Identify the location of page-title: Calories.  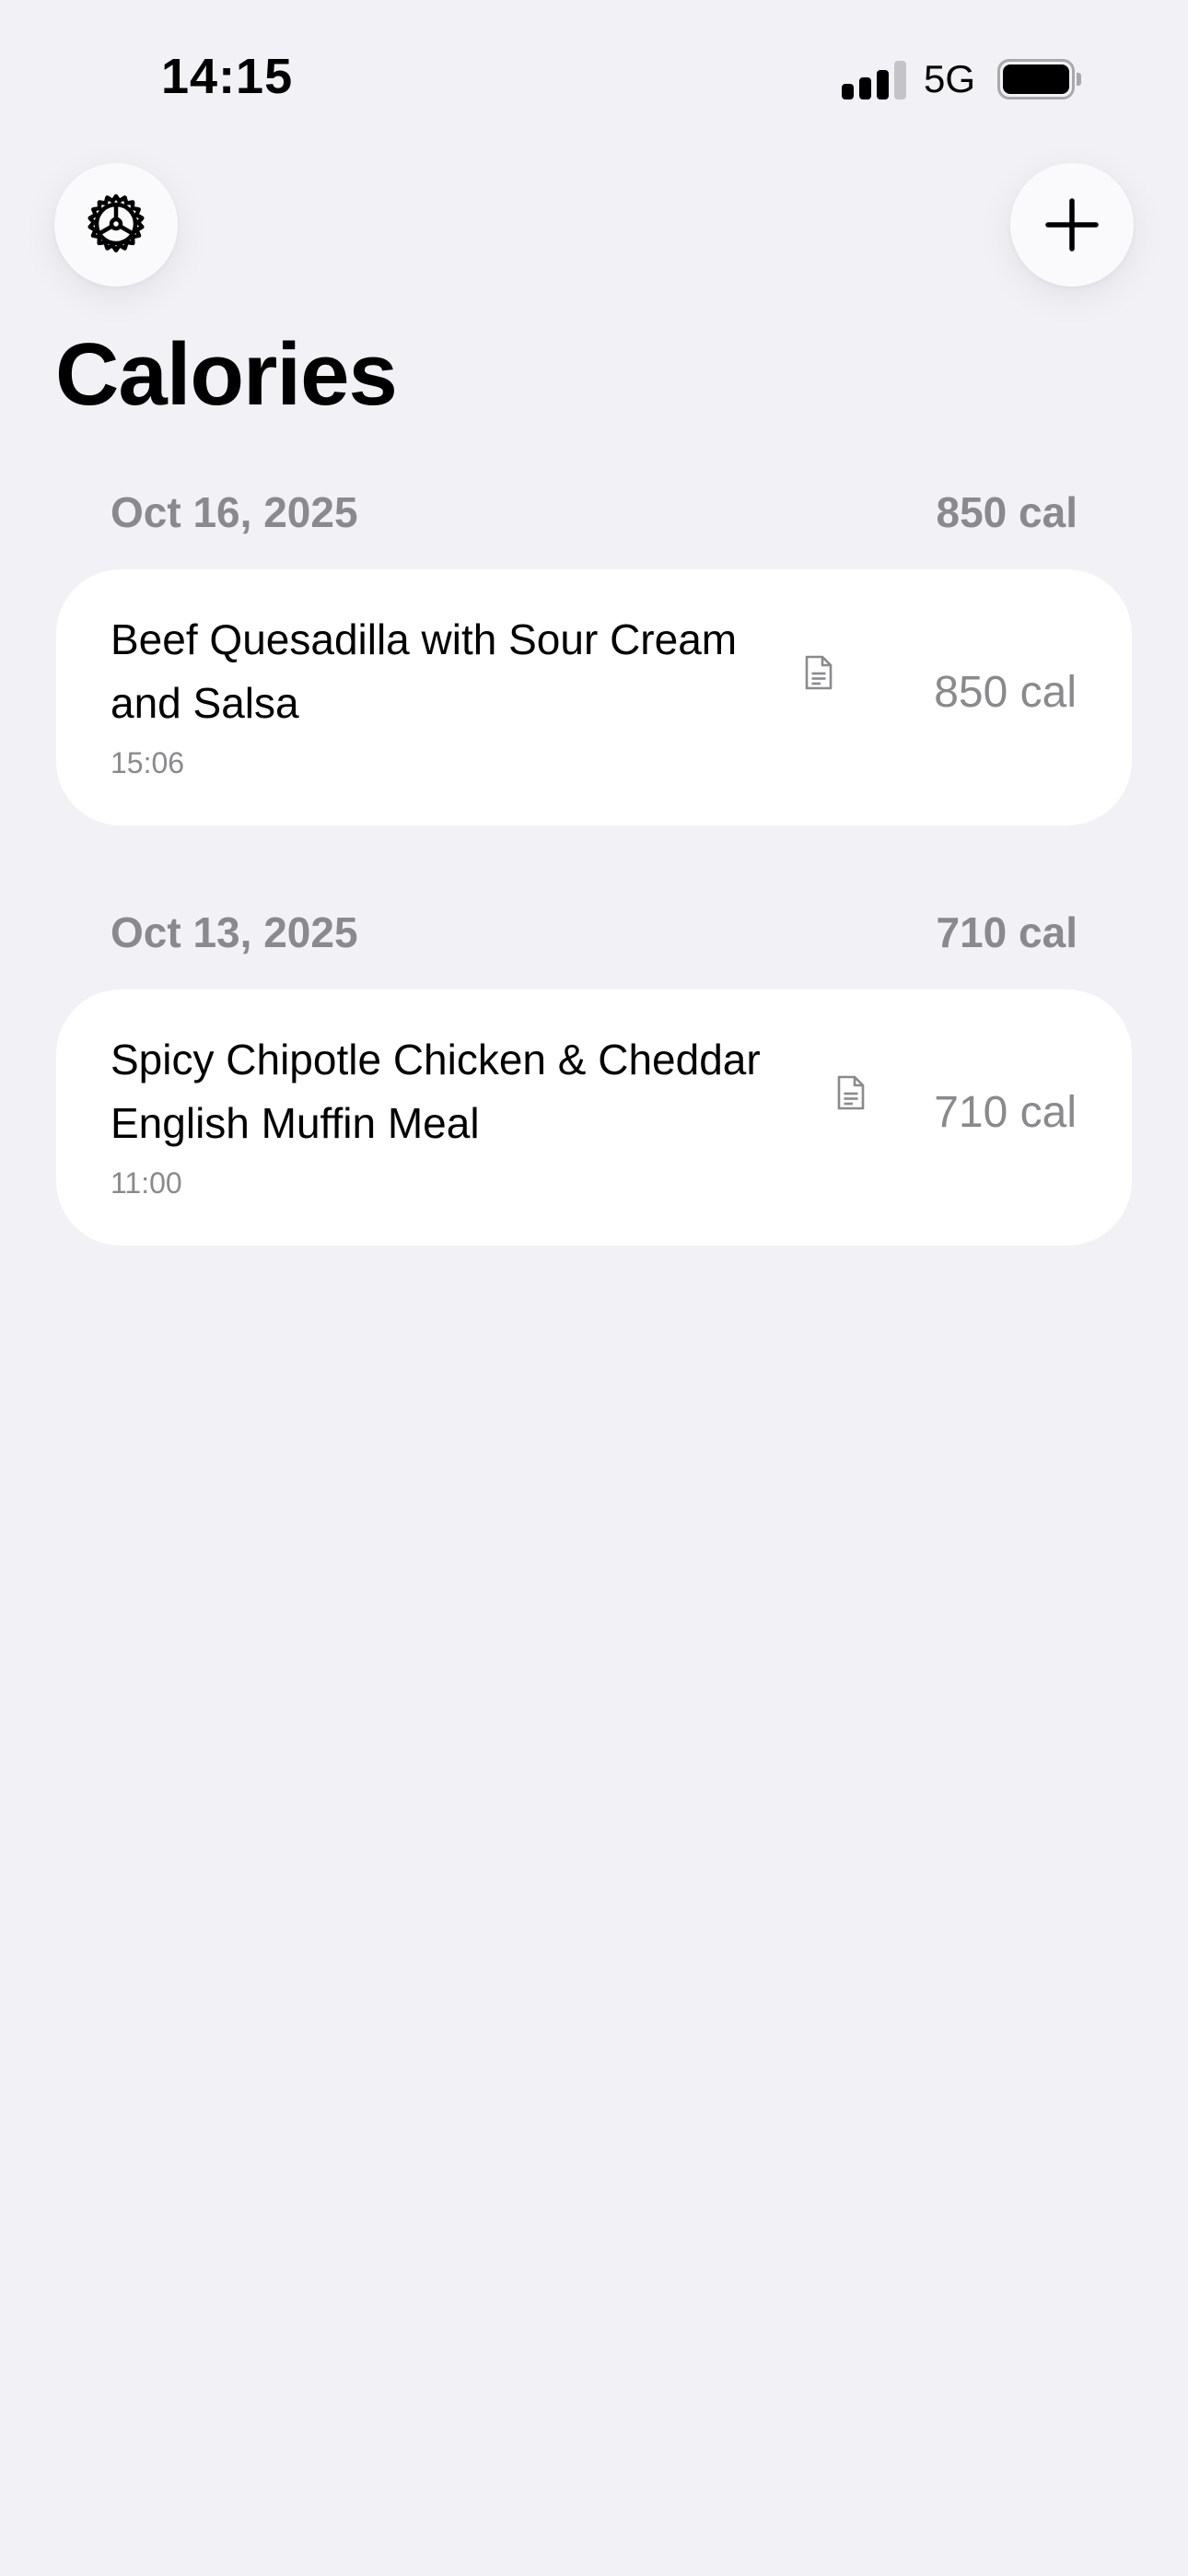
(226, 374).